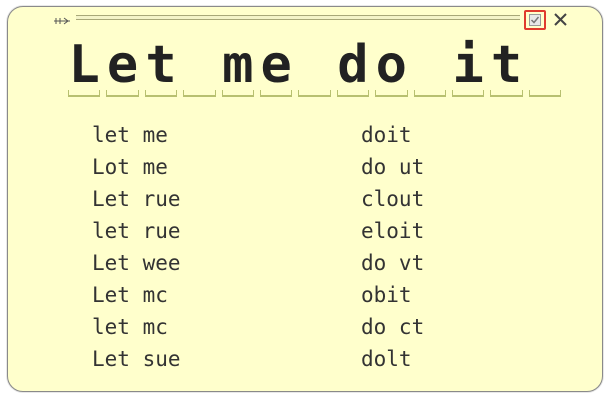 The width and height of the screenshot is (610, 398). I want to click on alternate-item: let rue, so click(136, 231).